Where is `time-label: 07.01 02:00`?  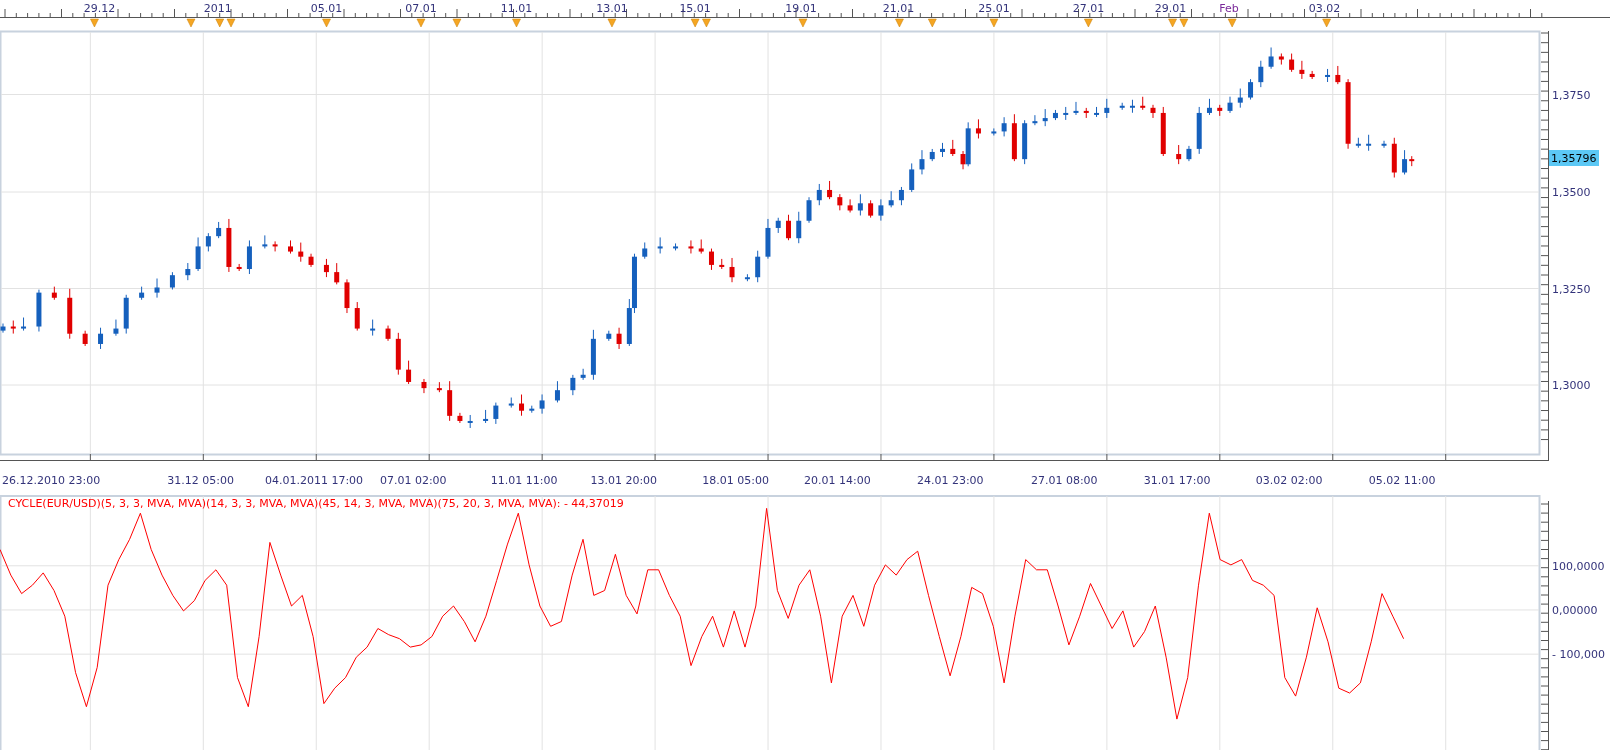 time-label: 07.01 02:00 is located at coordinates (413, 479).